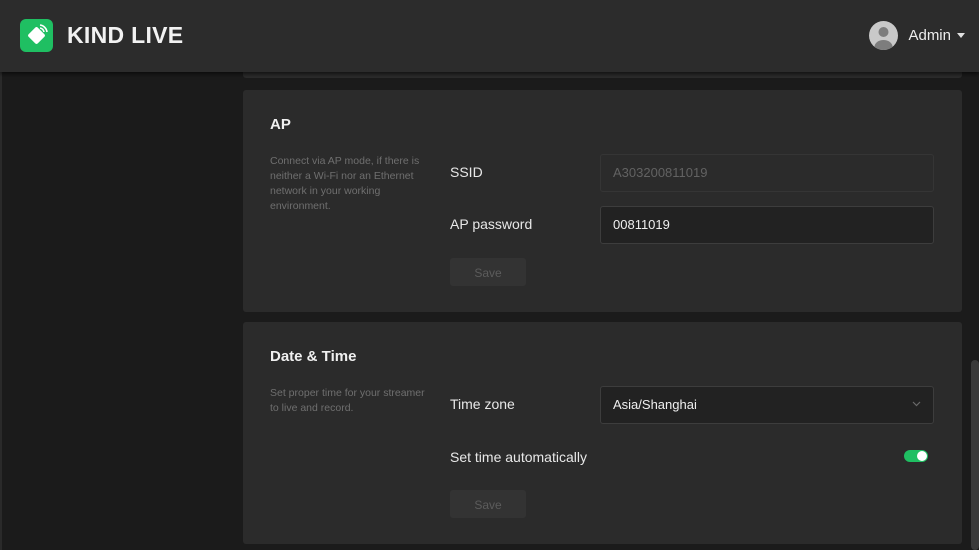 This screenshot has width=979, height=550. I want to click on ap-title: AP, so click(280, 124).